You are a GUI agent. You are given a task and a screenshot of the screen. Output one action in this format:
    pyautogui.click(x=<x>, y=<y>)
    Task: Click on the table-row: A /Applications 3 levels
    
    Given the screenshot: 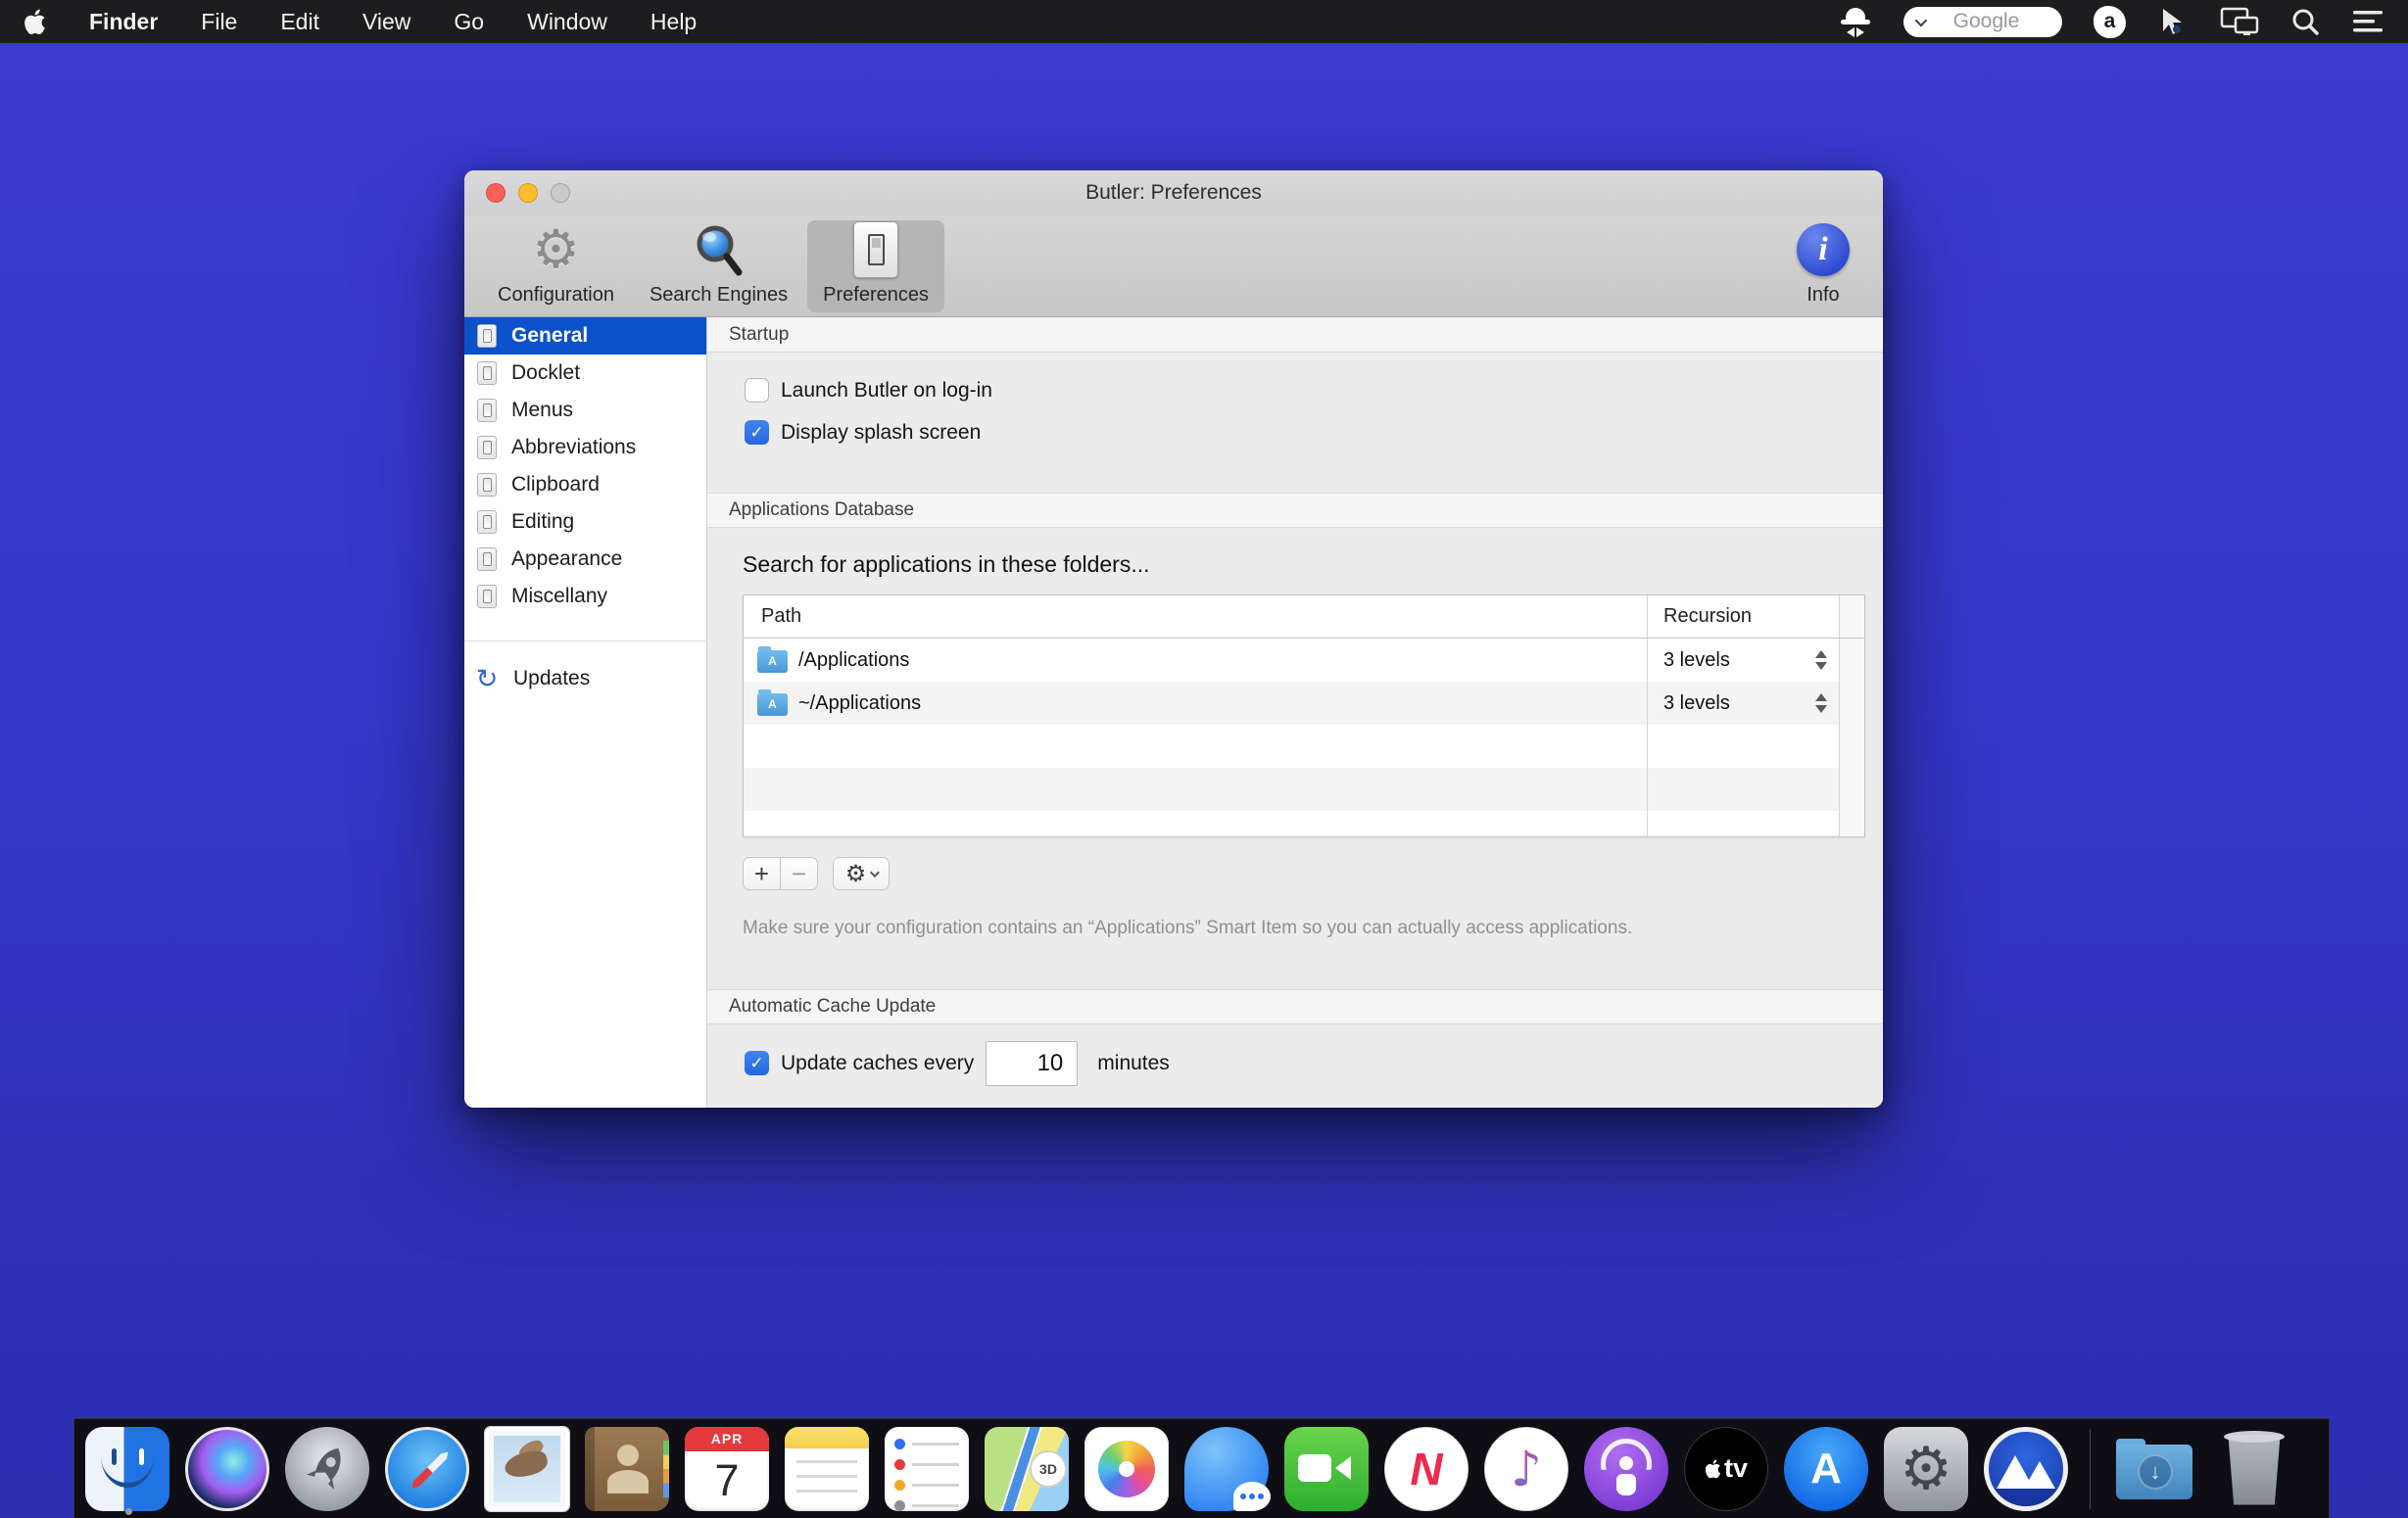 What is the action you would take?
    pyautogui.click(x=1304, y=660)
    